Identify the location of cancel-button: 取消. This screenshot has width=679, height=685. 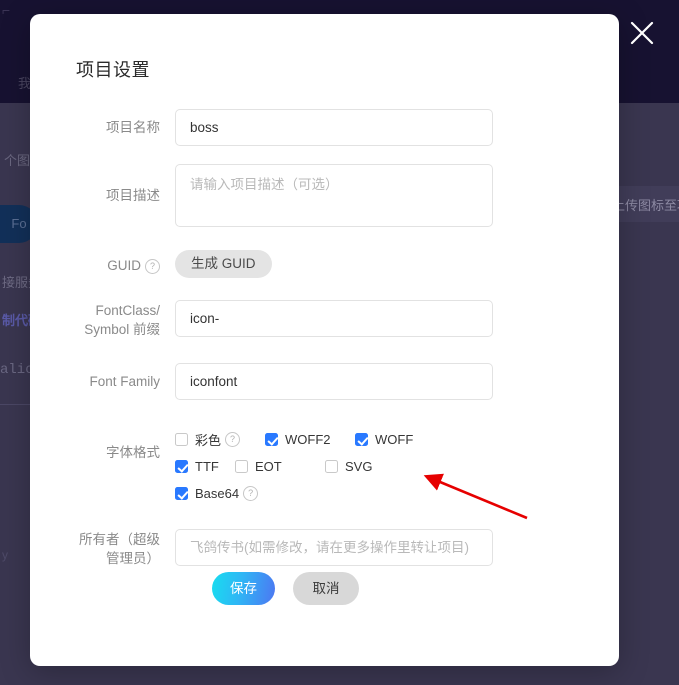
(326, 588).